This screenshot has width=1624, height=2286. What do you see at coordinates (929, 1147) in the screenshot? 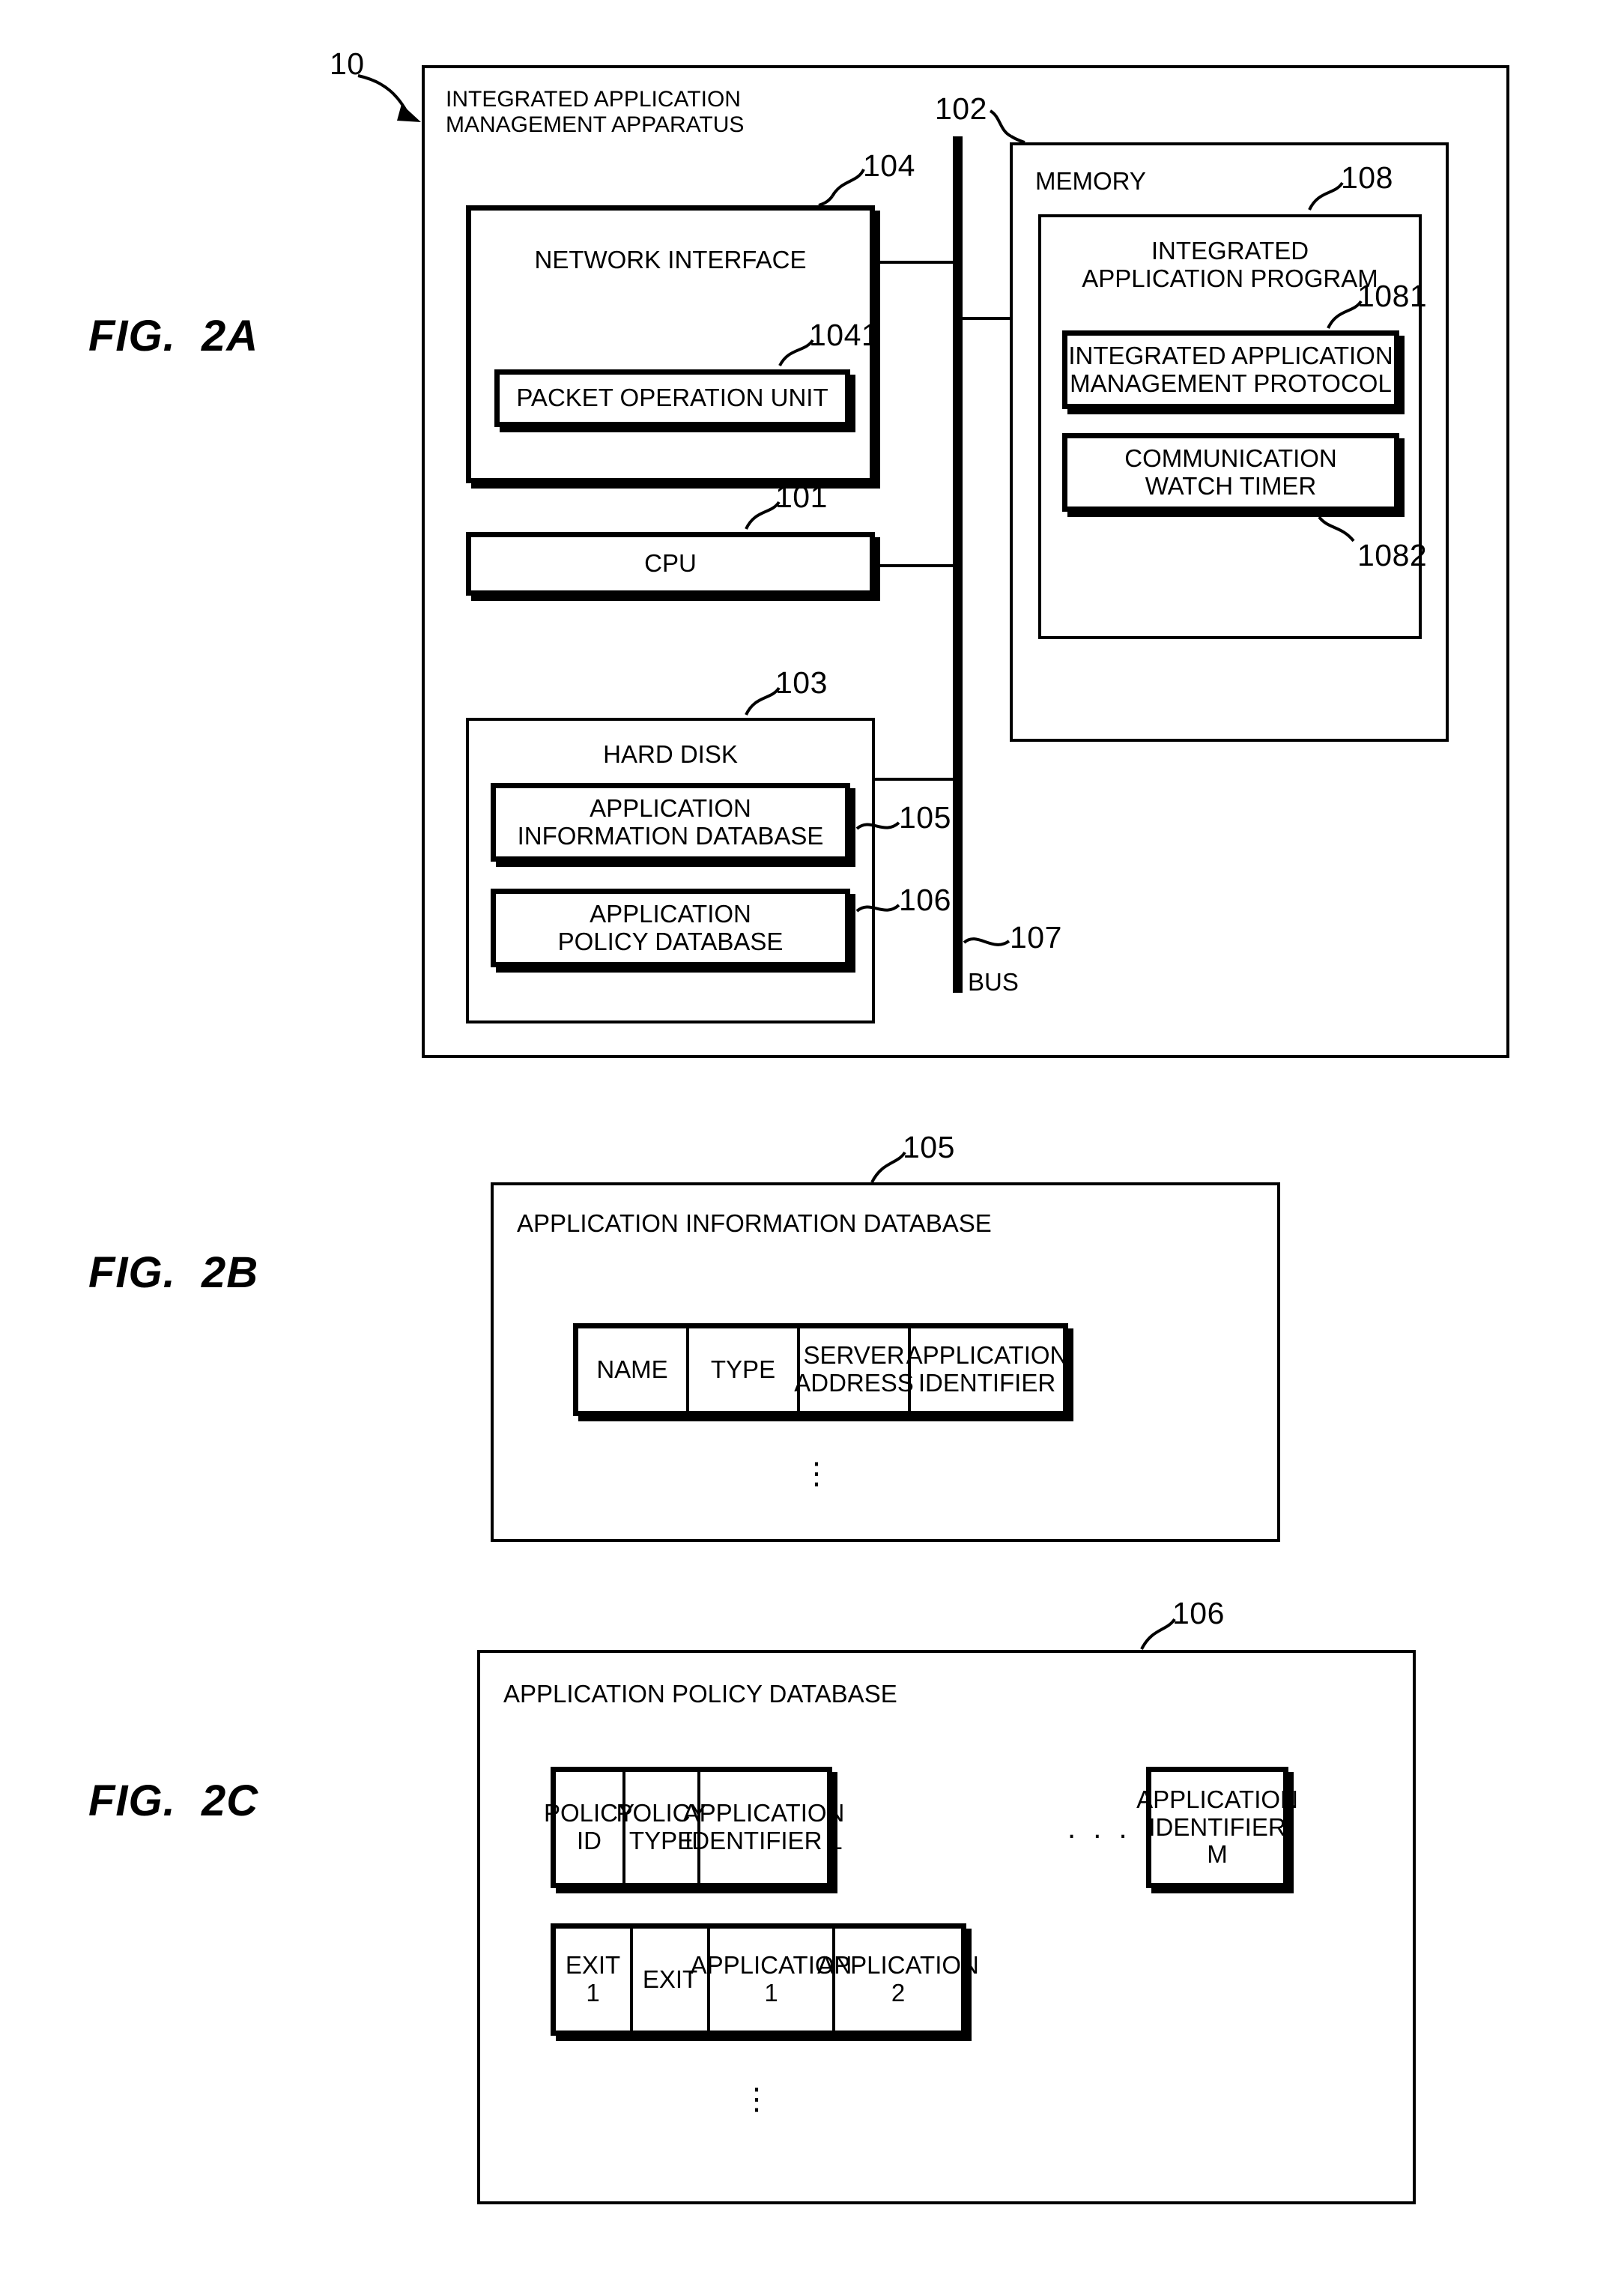
I see `reference-105-fig2b-label: 105` at bounding box center [929, 1147].